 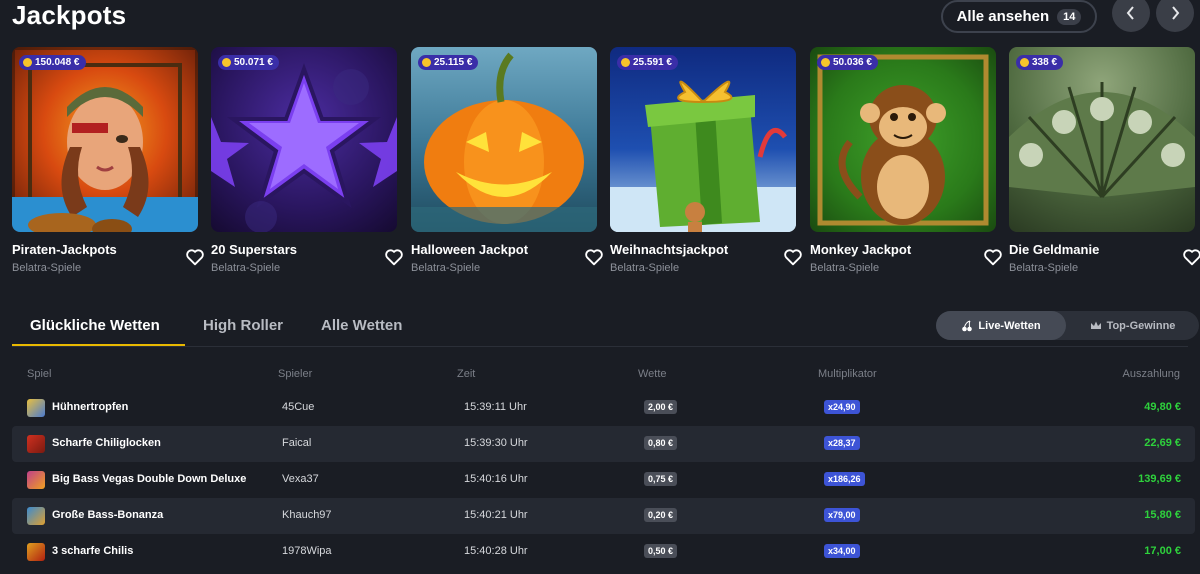 What do you see at coordinates (1176, 13) in the screenshot?
I see `chevron-right-icon` at bounding box center [1176, 13].